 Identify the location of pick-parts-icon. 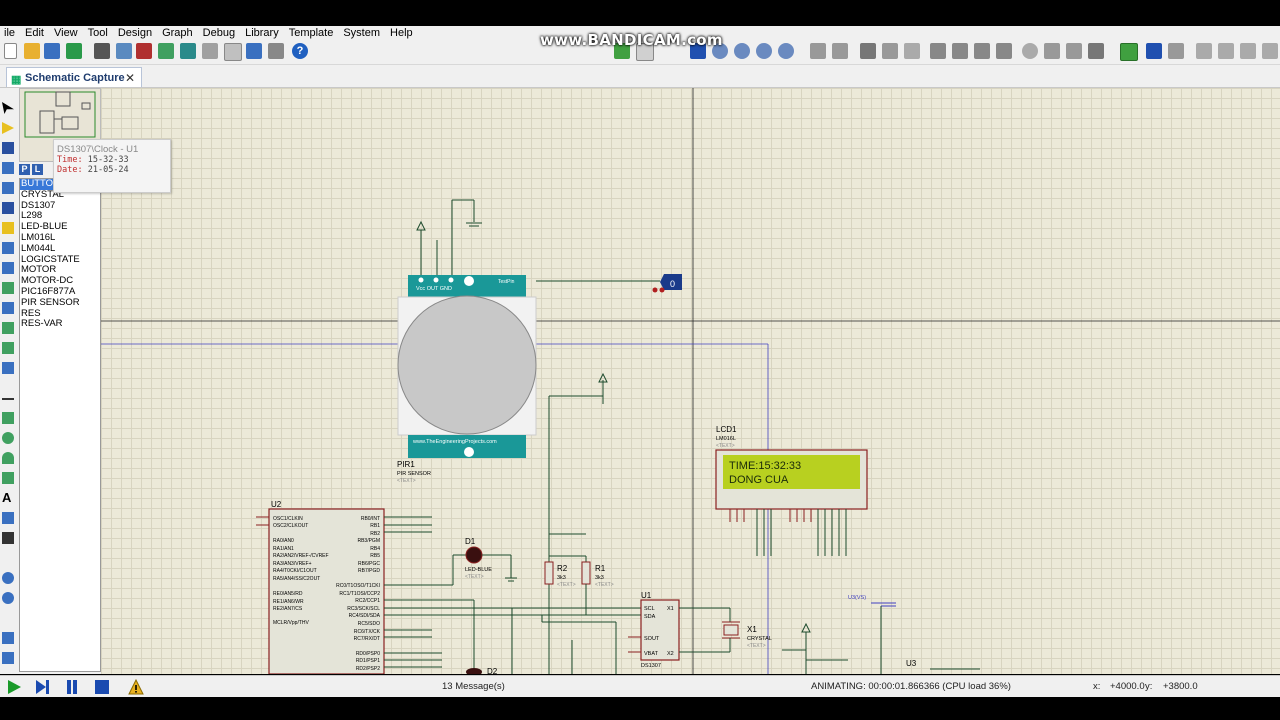
(1030, 51).